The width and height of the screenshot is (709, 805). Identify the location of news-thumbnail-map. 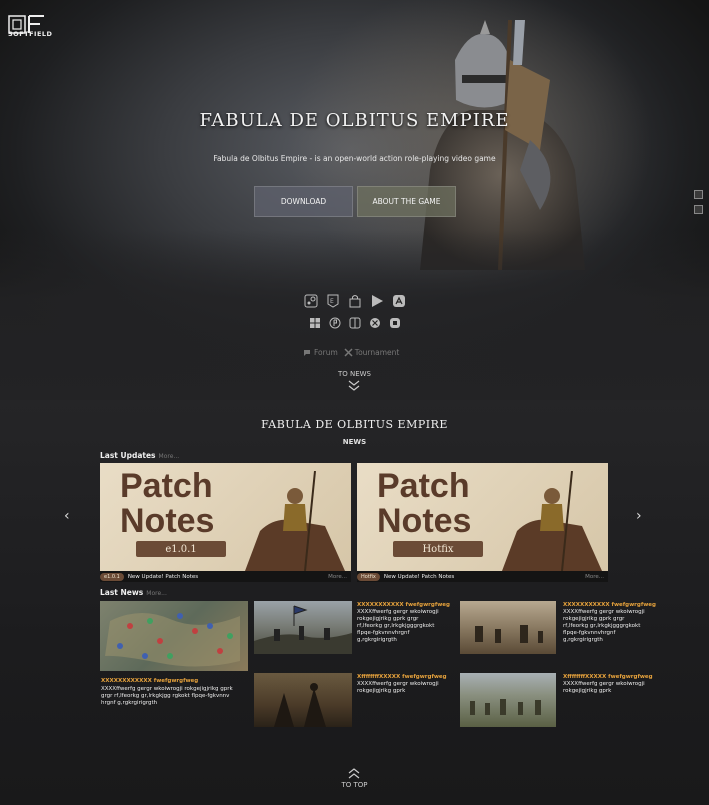
(174, 636).